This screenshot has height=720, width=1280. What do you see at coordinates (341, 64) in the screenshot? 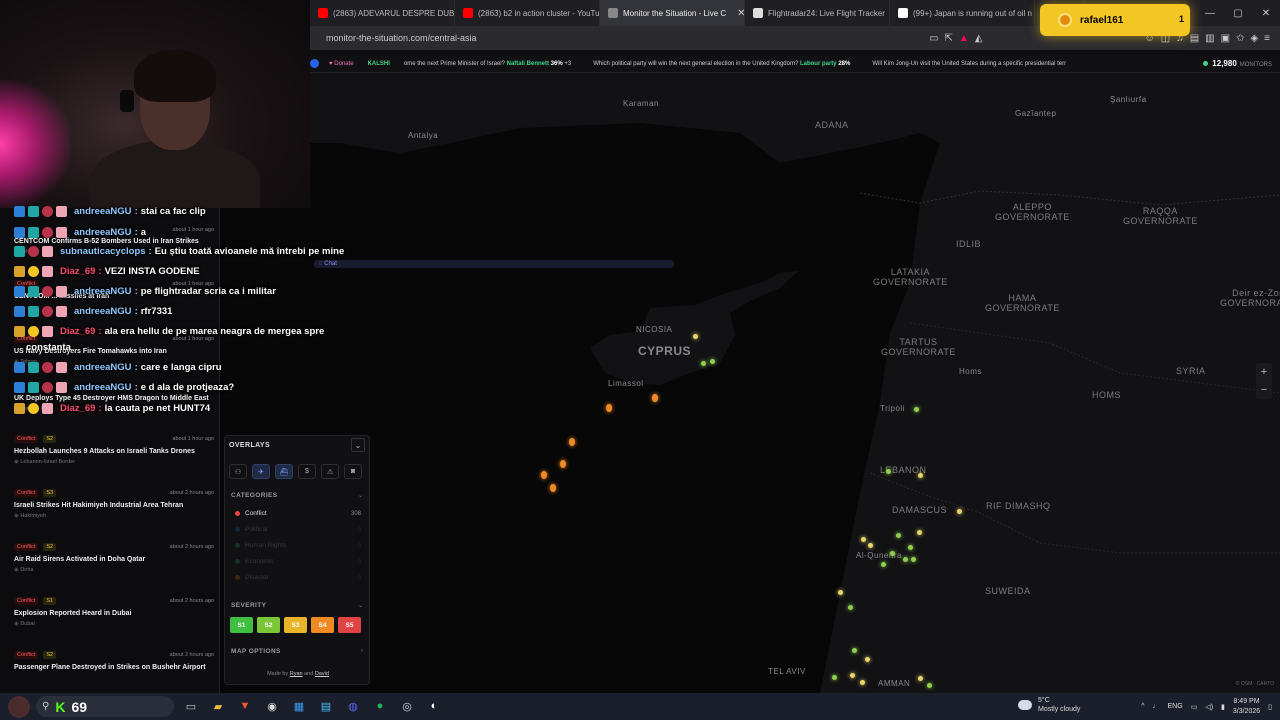
I see `donate-button: ♥ Donate` at bounding box center [341, 64].